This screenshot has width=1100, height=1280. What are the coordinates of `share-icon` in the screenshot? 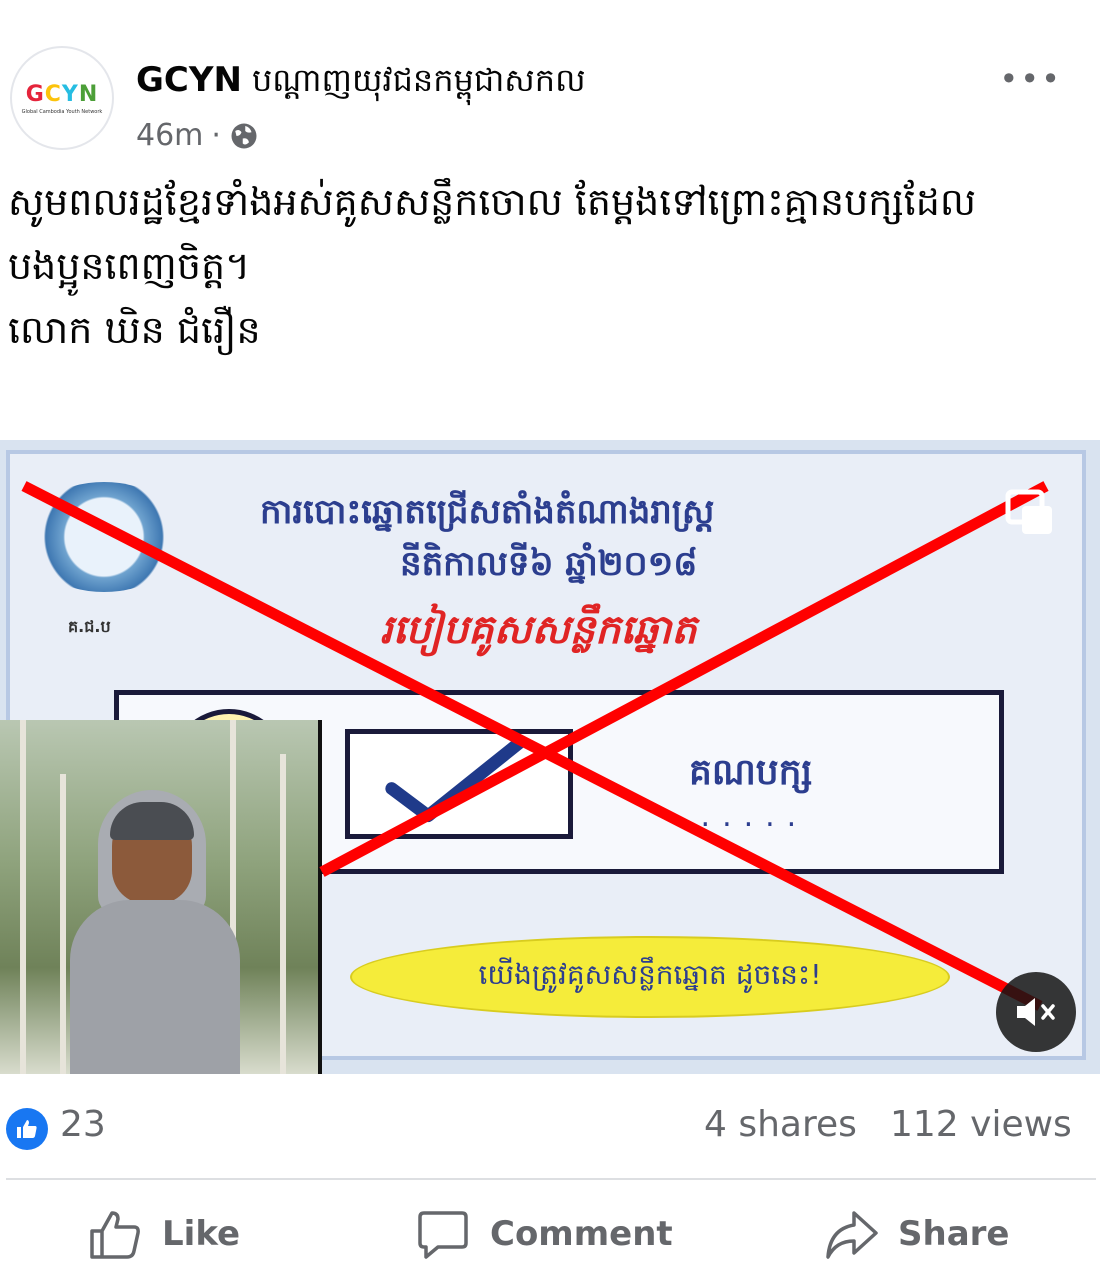 It's located at (852, 1235).